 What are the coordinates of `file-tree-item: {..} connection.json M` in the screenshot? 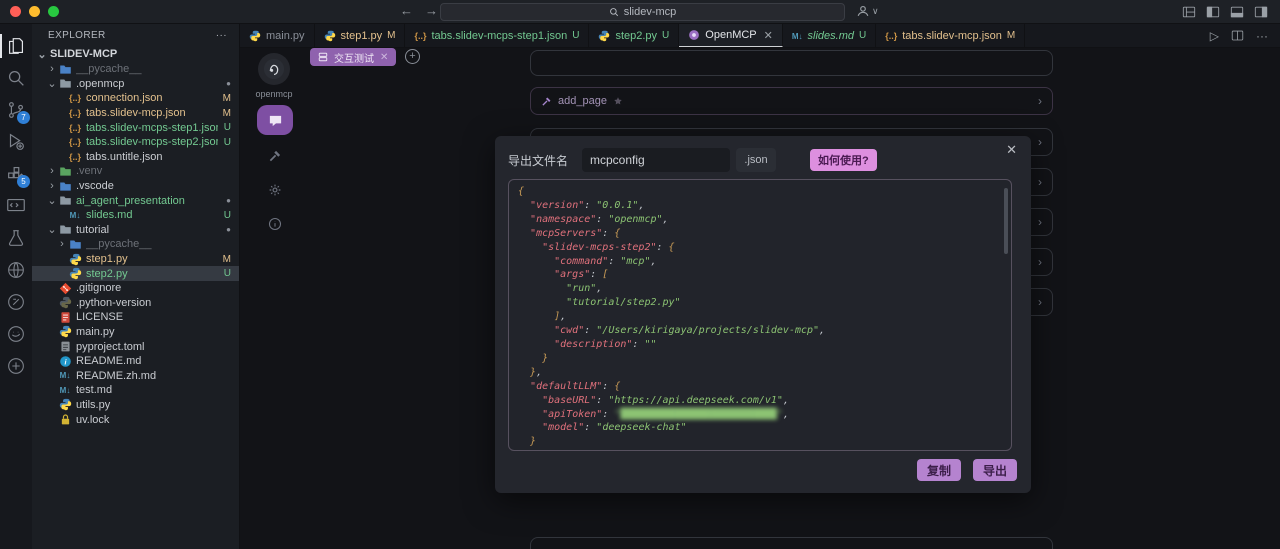 It's located at (135, 98).